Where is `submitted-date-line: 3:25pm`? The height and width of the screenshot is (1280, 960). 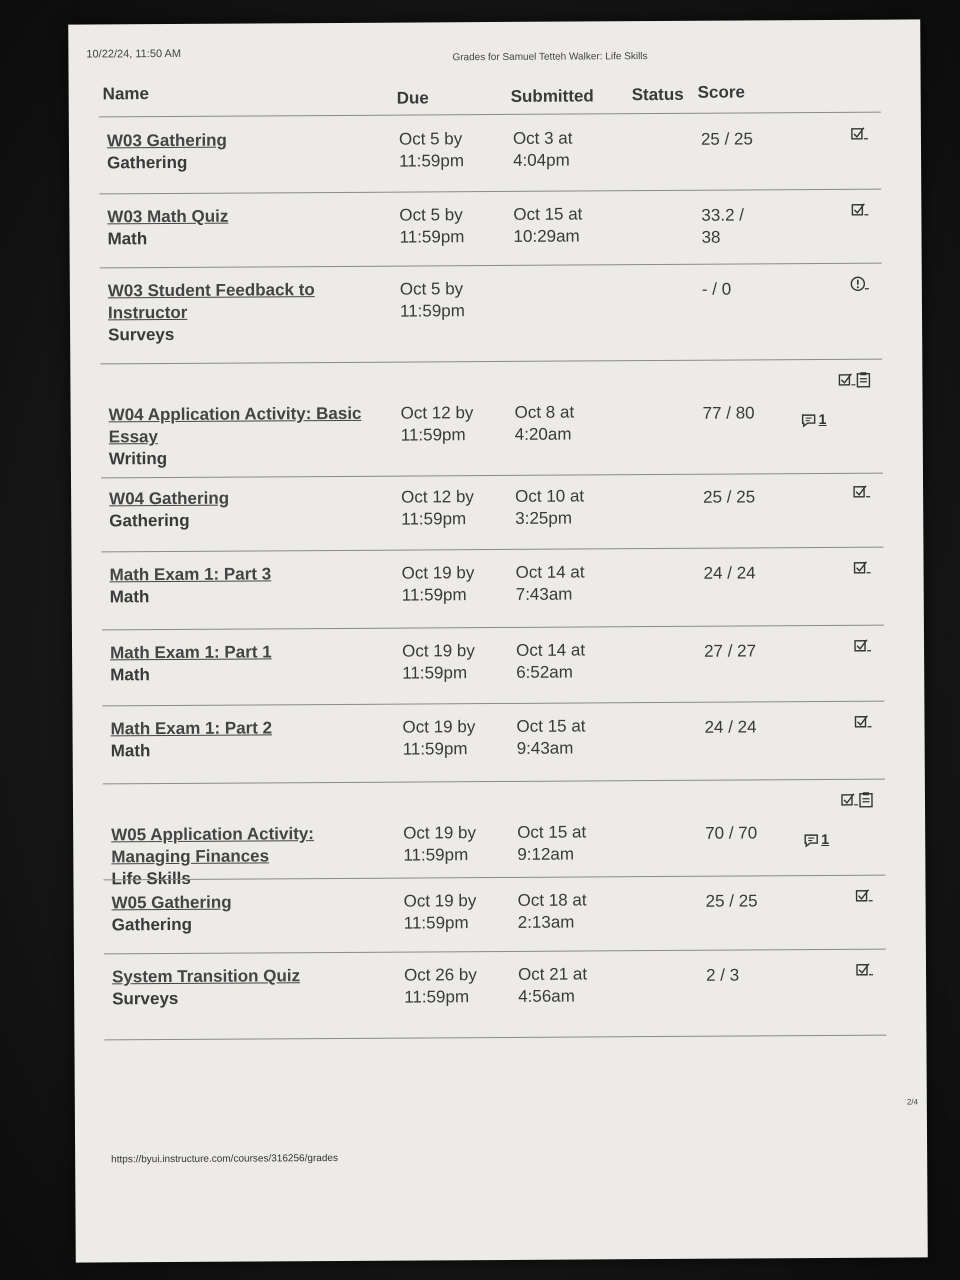 submitted-date-line: 3:25pm is located at coordinates (544, 518).